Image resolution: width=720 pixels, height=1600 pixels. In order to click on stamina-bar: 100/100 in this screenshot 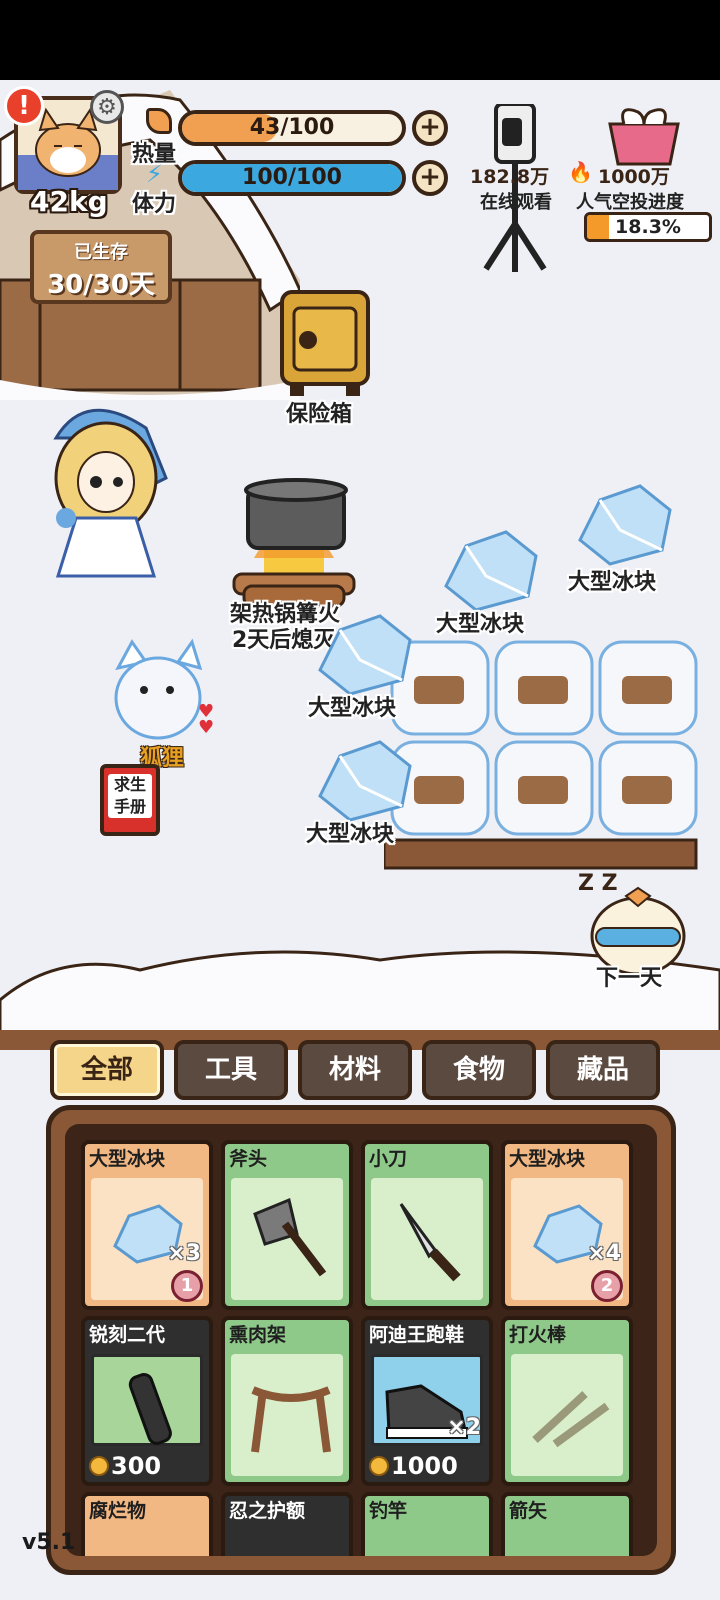, I will do `click(292, 178)`.